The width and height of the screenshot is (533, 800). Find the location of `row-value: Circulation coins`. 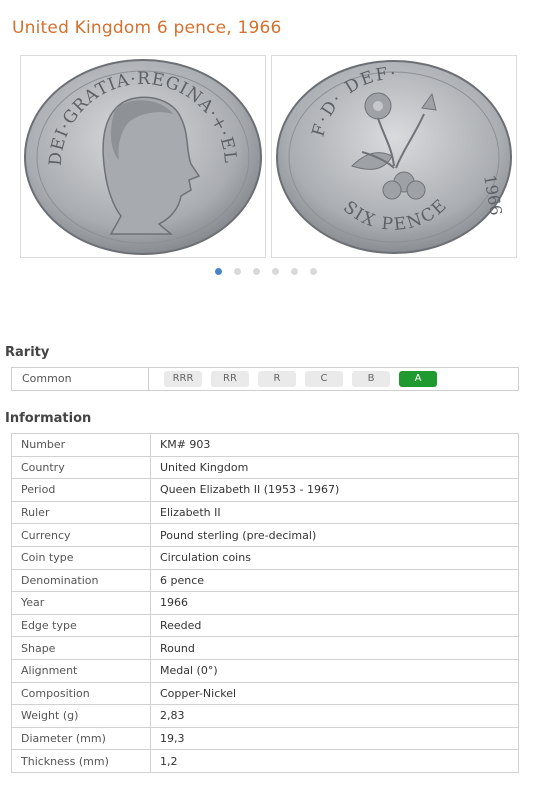

row-value: Circulation coins is located at coordinates (334, 557).